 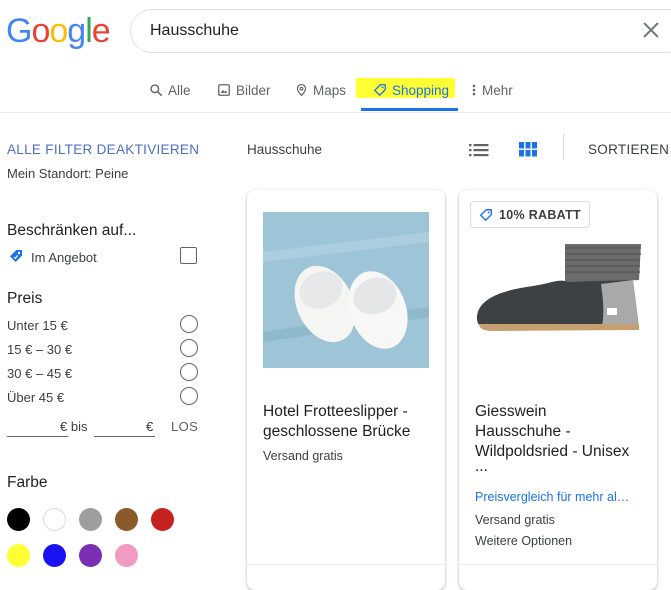 I want to click on discount-badge: 10% RABATT, so click(x=530, y=214).